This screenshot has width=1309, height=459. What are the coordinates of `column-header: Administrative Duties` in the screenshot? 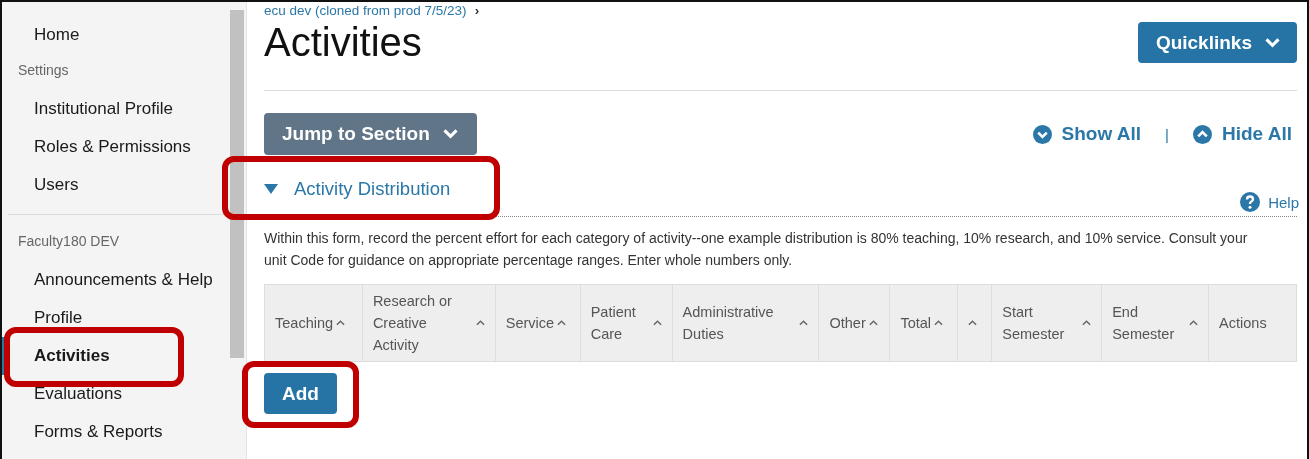 It's located at (739, 323).